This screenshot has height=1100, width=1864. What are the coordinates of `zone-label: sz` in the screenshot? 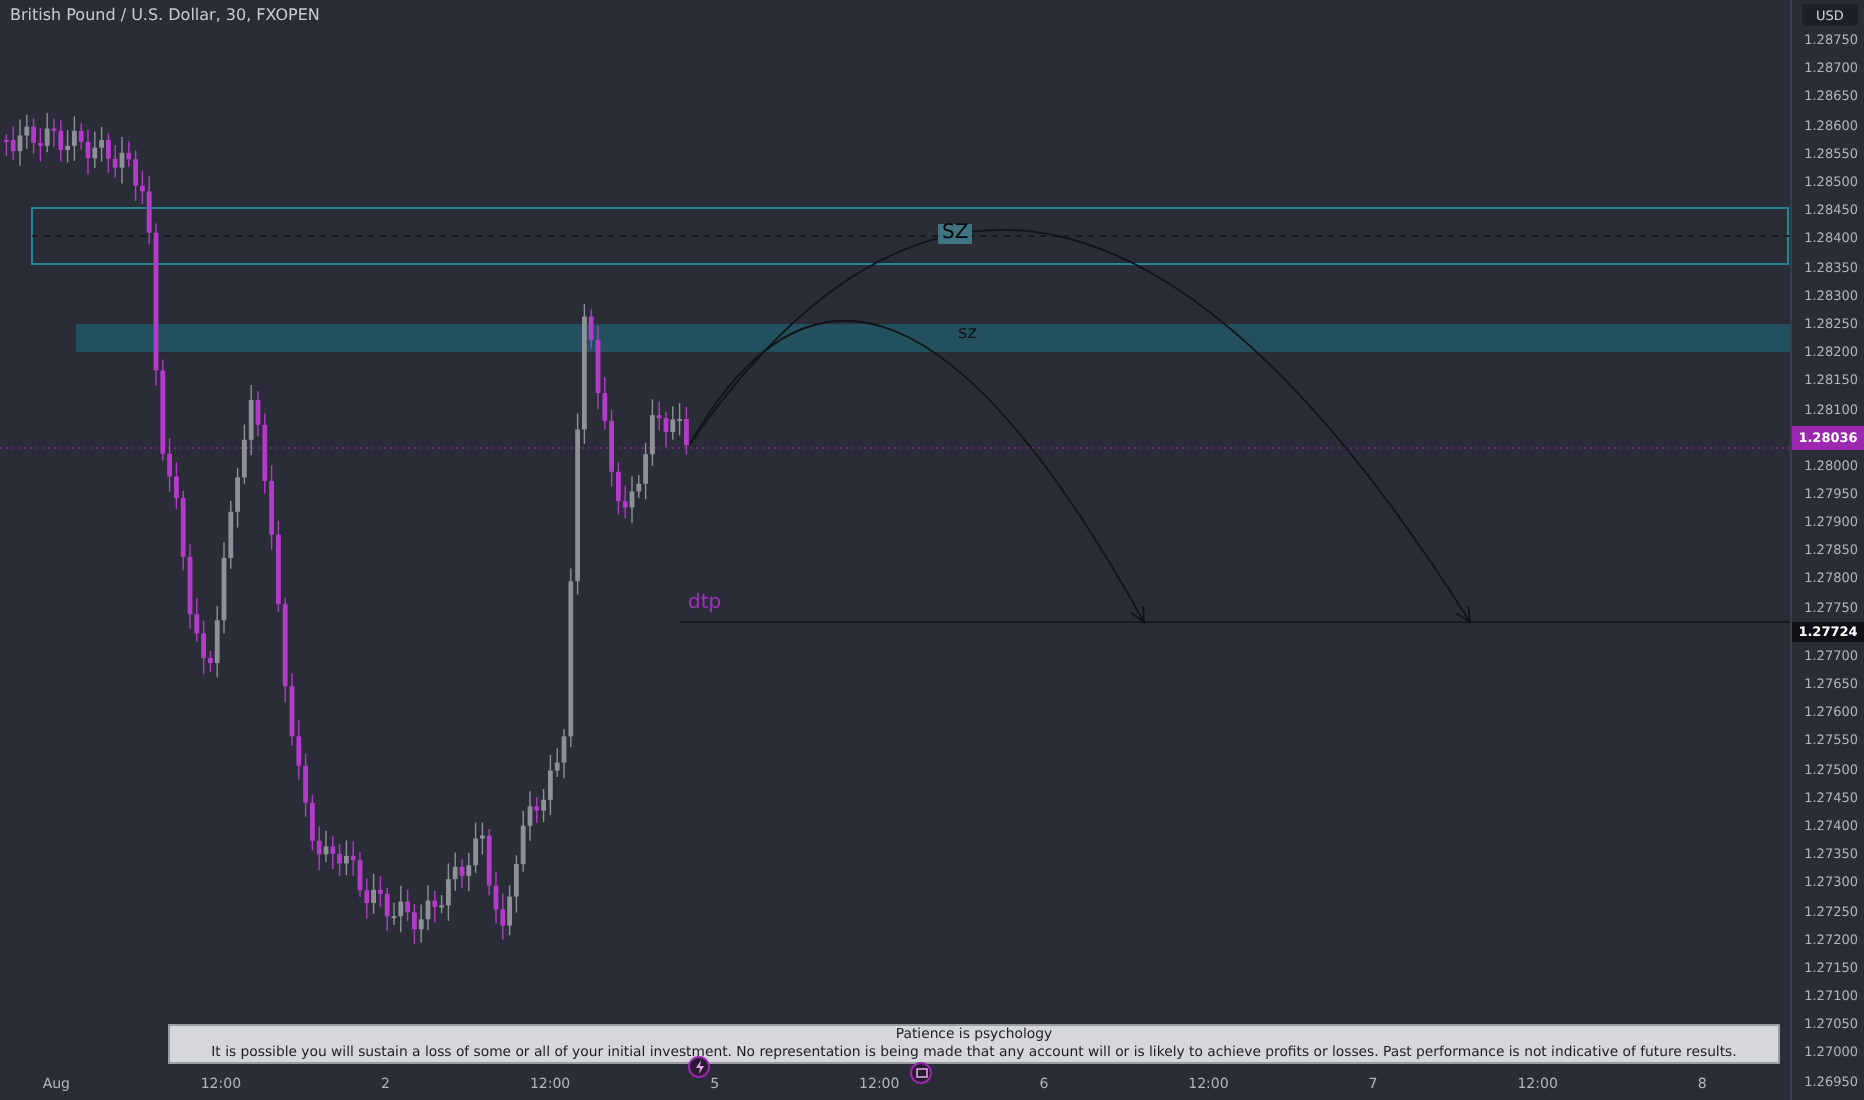 It's located at (967, 335).